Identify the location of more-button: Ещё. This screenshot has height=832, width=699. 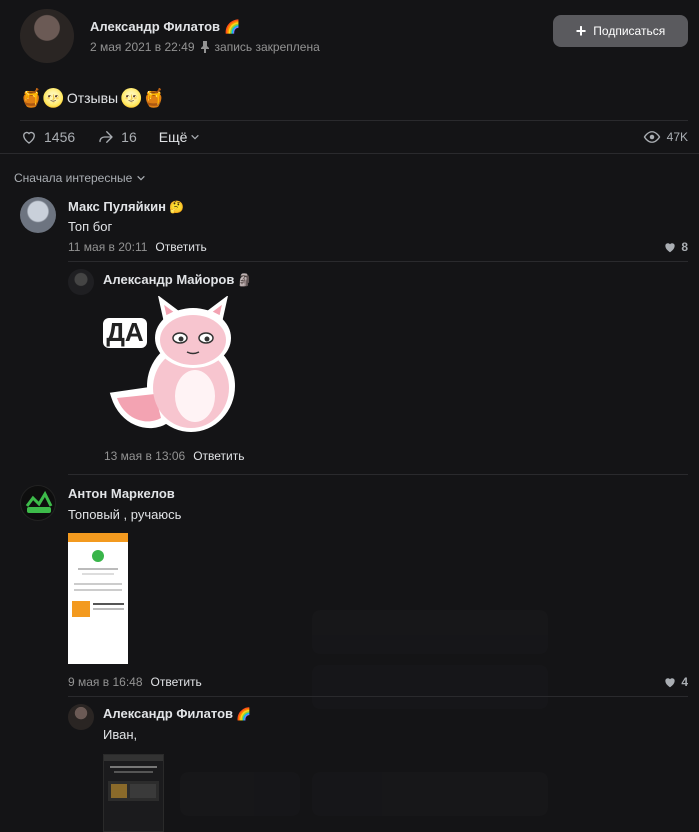
(180, 137).